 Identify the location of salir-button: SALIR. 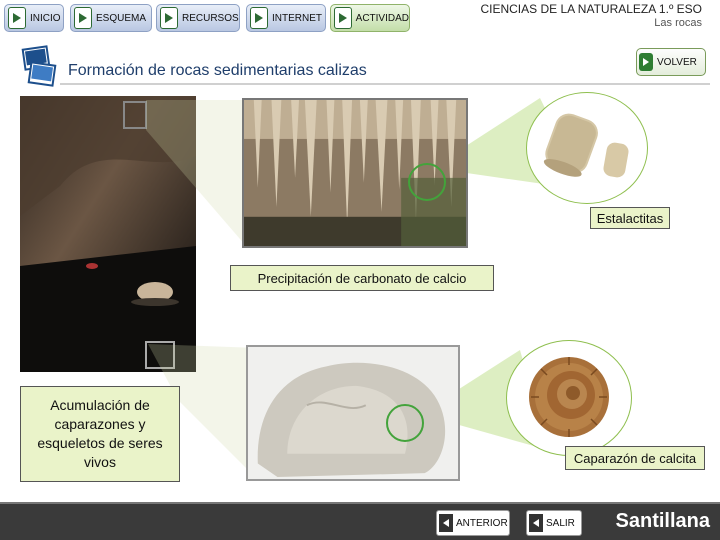
(554, 523).